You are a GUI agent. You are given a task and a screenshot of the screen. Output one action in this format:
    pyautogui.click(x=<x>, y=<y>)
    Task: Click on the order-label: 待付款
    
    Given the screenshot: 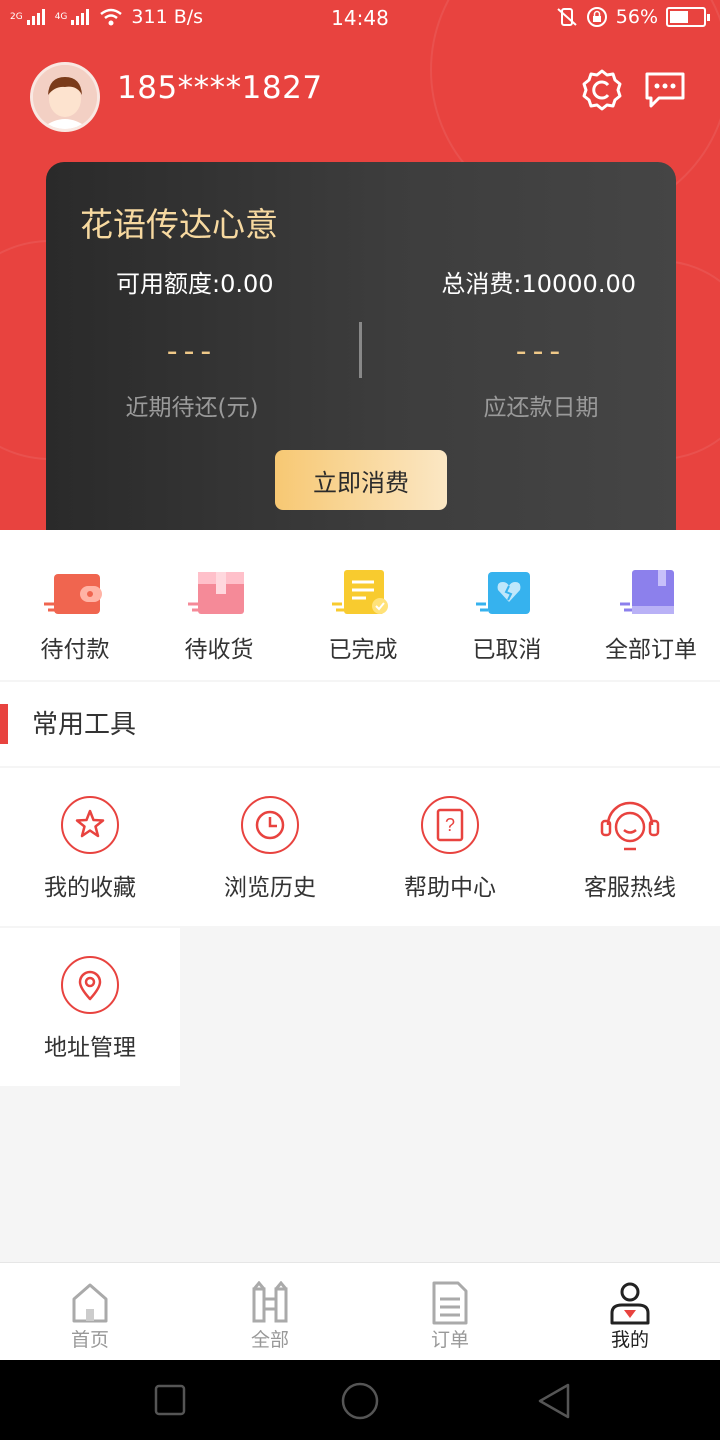 What is the action you would take?
    pyautogui.click(x=75, y=650)
    